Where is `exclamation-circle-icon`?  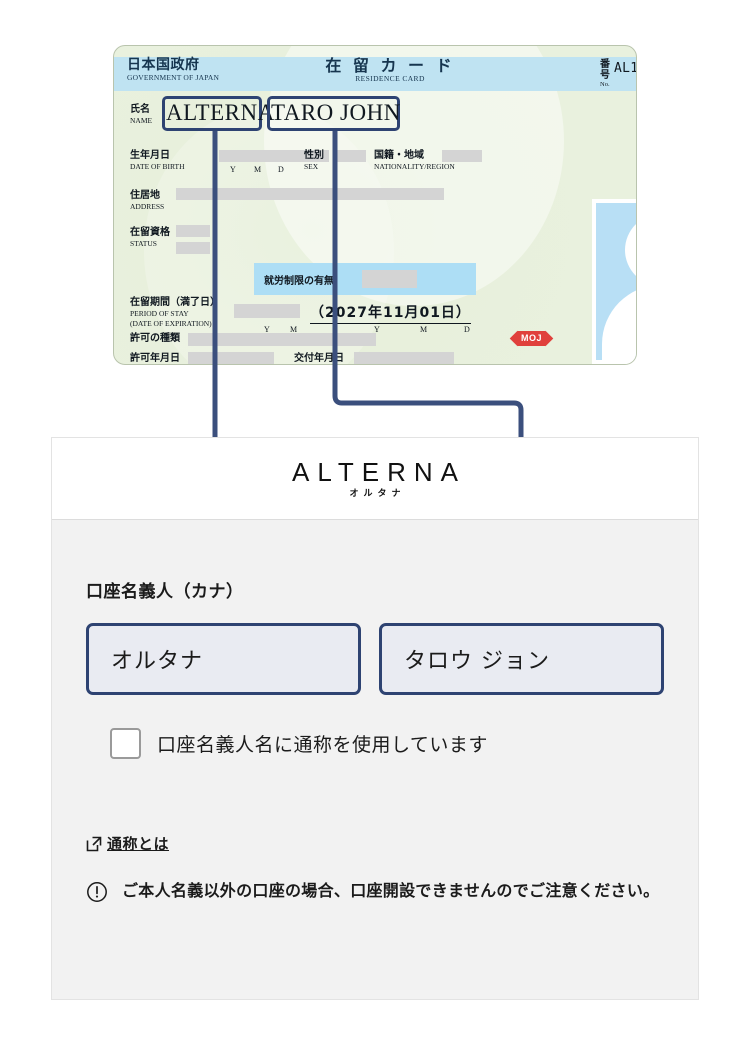 exclamation-circle-icon is located at coordinates (97, 892).